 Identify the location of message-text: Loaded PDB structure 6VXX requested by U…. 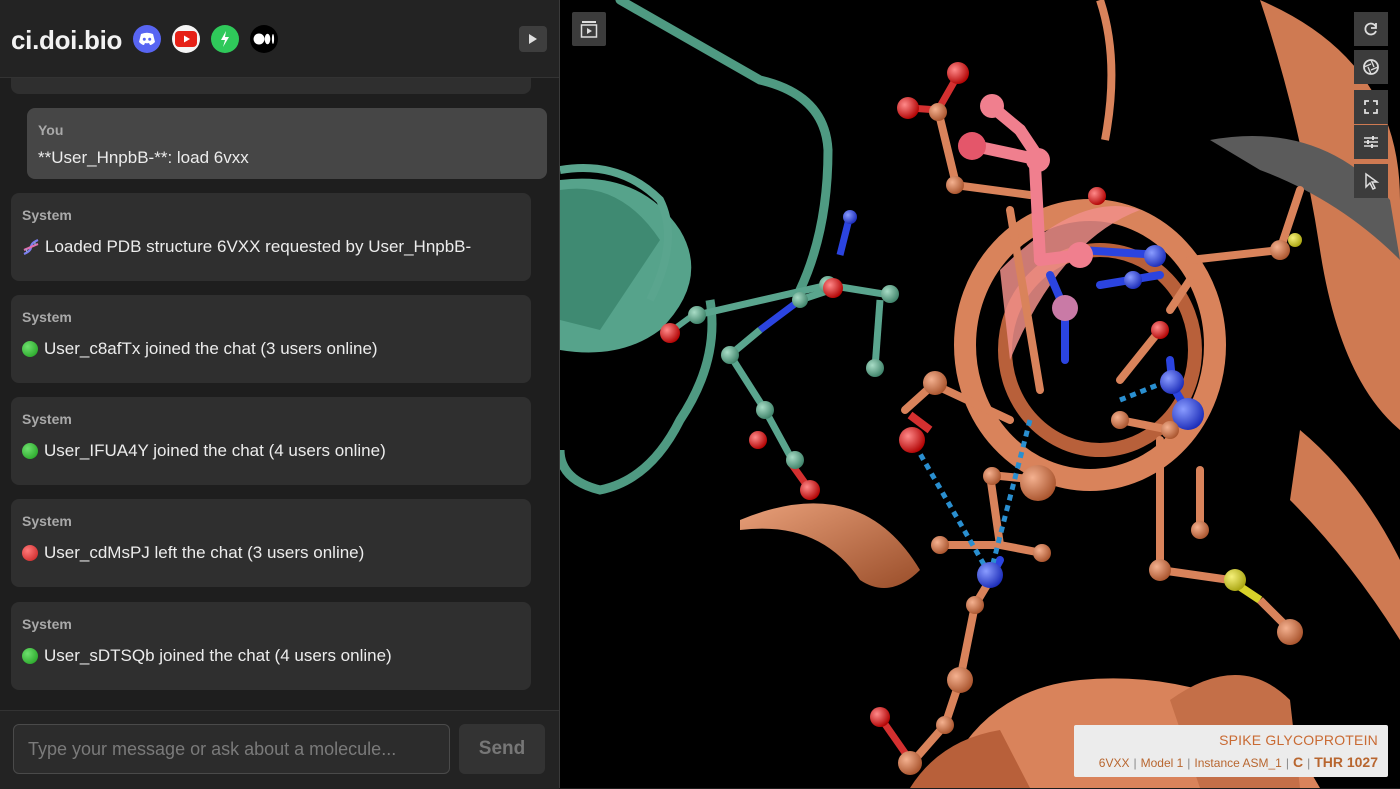
(258, 246).